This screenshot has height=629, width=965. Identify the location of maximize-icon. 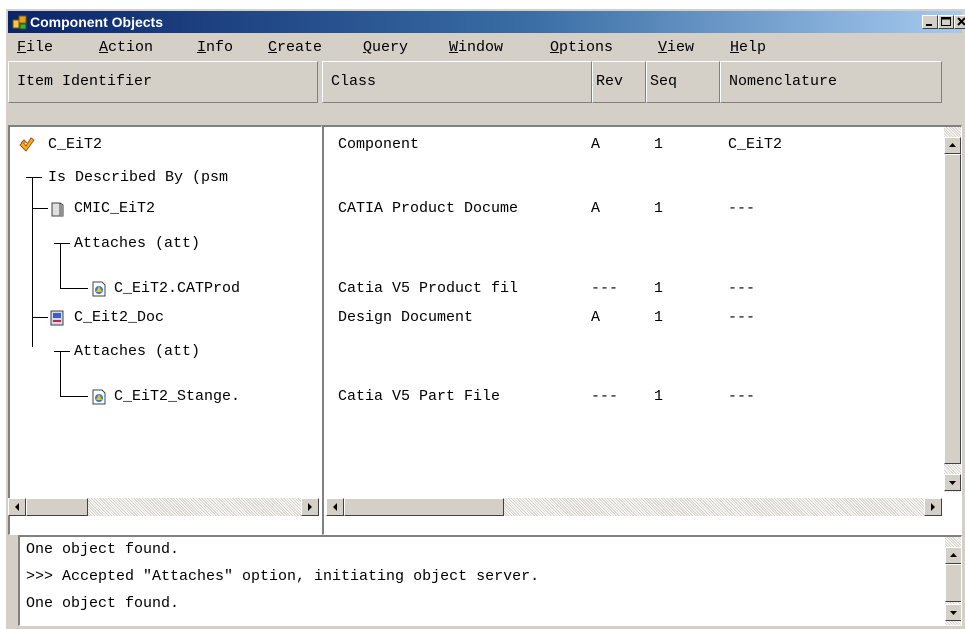
(946, 21).